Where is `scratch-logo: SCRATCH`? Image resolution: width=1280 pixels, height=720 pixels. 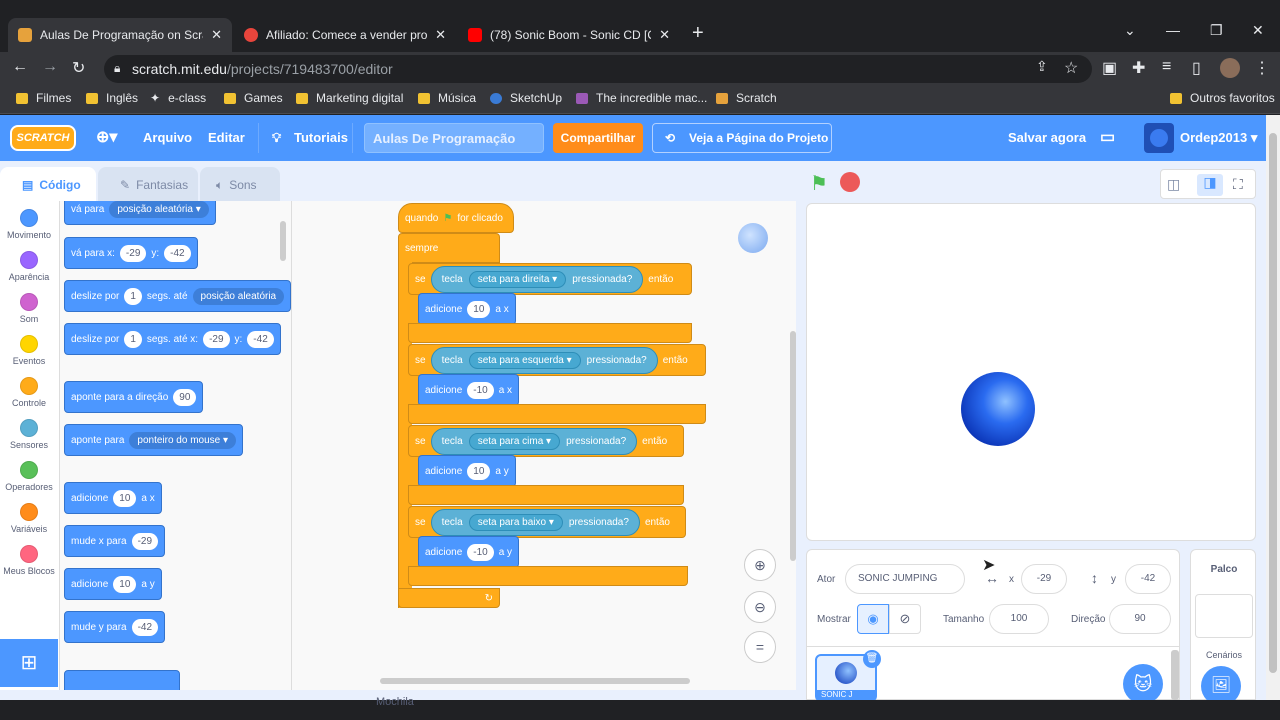
scratch-logo: SCRATCH is located at coordinates (43, 138).